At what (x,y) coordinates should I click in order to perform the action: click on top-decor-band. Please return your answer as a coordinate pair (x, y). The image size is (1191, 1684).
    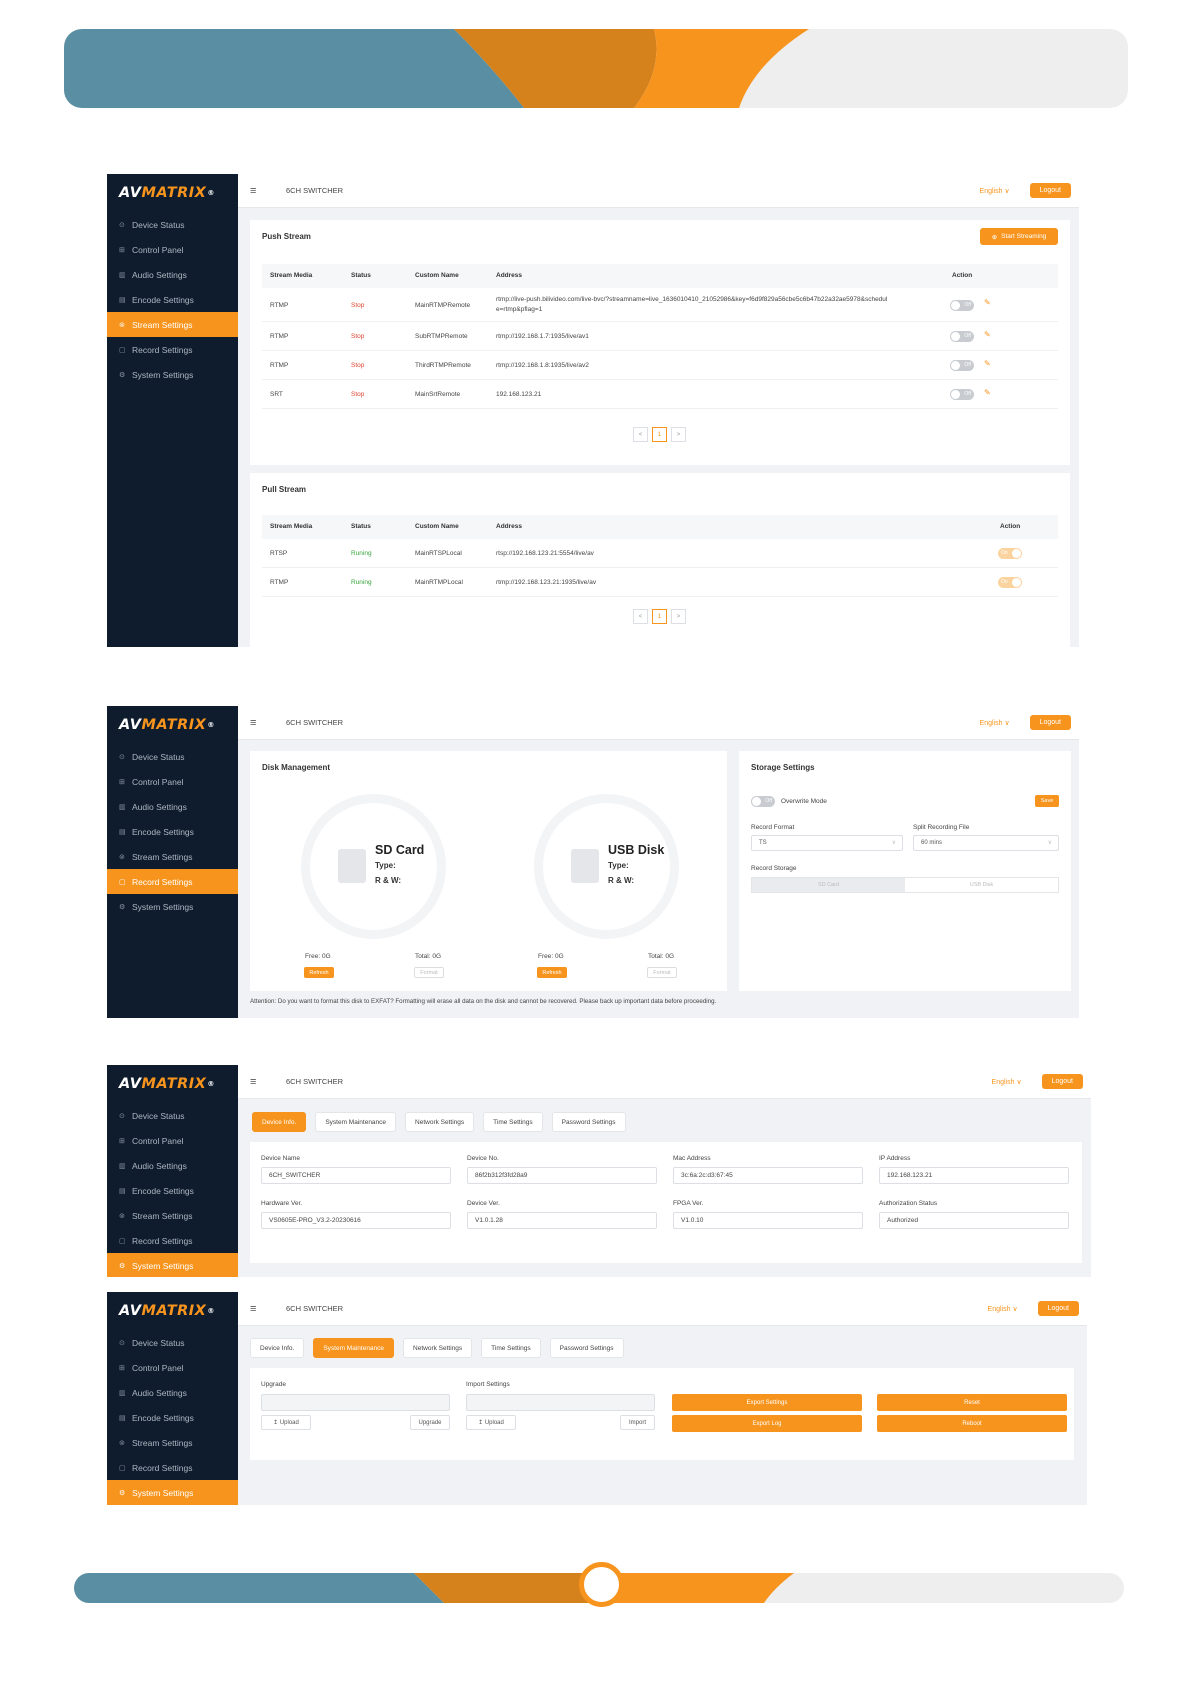
    Looking at the image, I should click on (596, 68).